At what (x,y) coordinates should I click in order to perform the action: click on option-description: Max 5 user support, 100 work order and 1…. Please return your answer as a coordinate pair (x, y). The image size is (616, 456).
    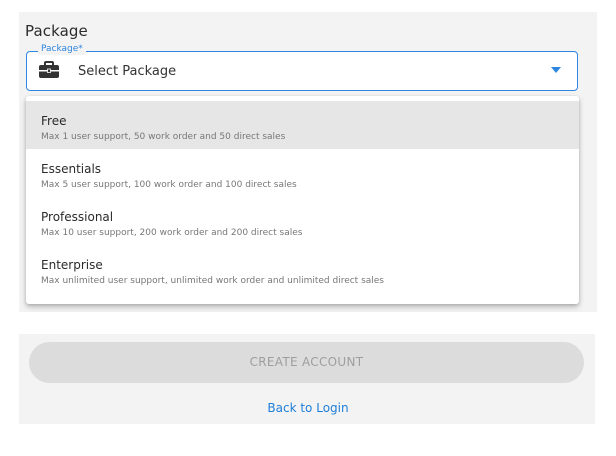
    Looking at the image, I should click on (169, 185).